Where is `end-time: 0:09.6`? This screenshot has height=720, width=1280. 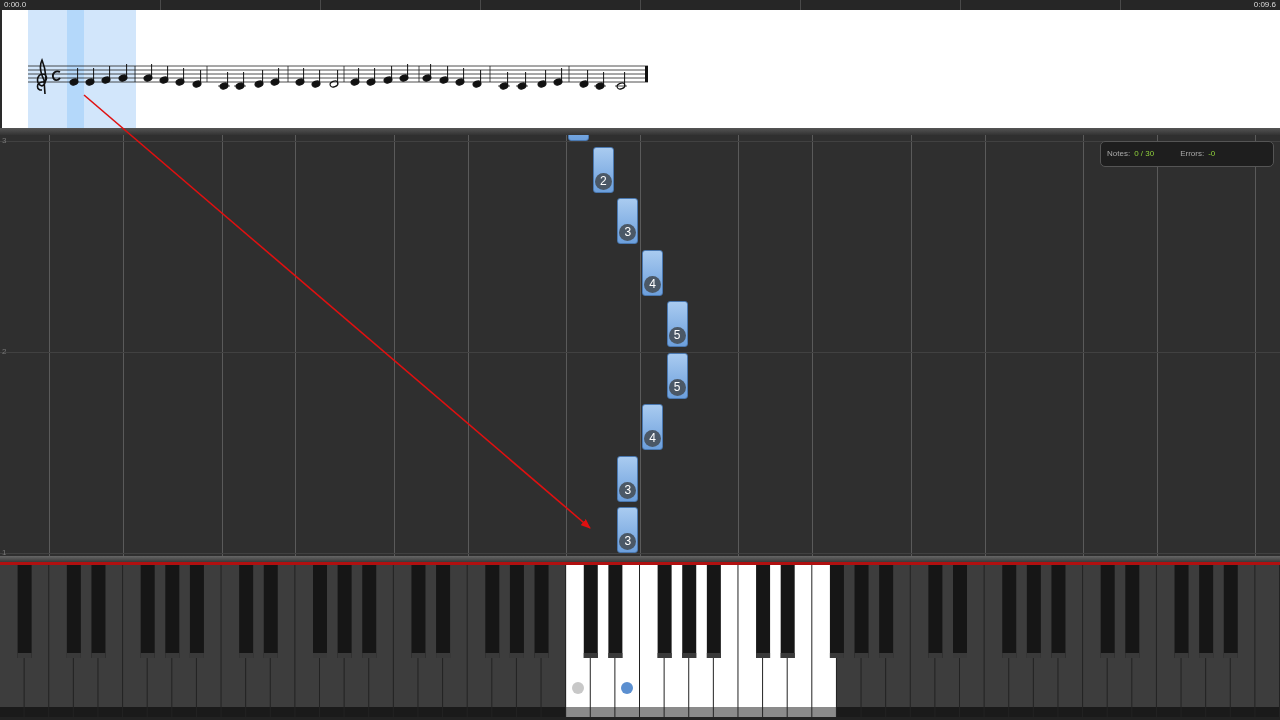
end-time: 0:09.6 is located at coordinates (1264, 5).